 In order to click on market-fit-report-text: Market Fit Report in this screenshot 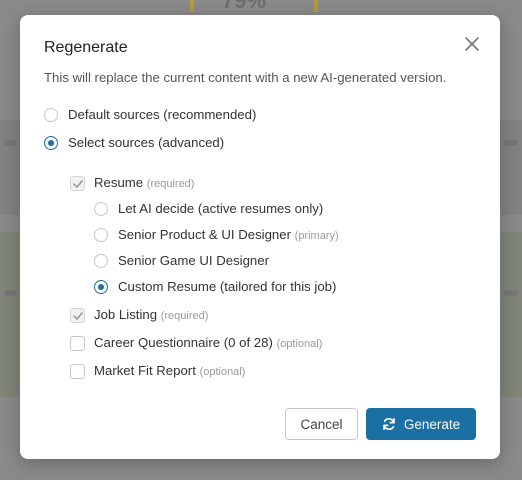, I will do `click(145, 370)`.